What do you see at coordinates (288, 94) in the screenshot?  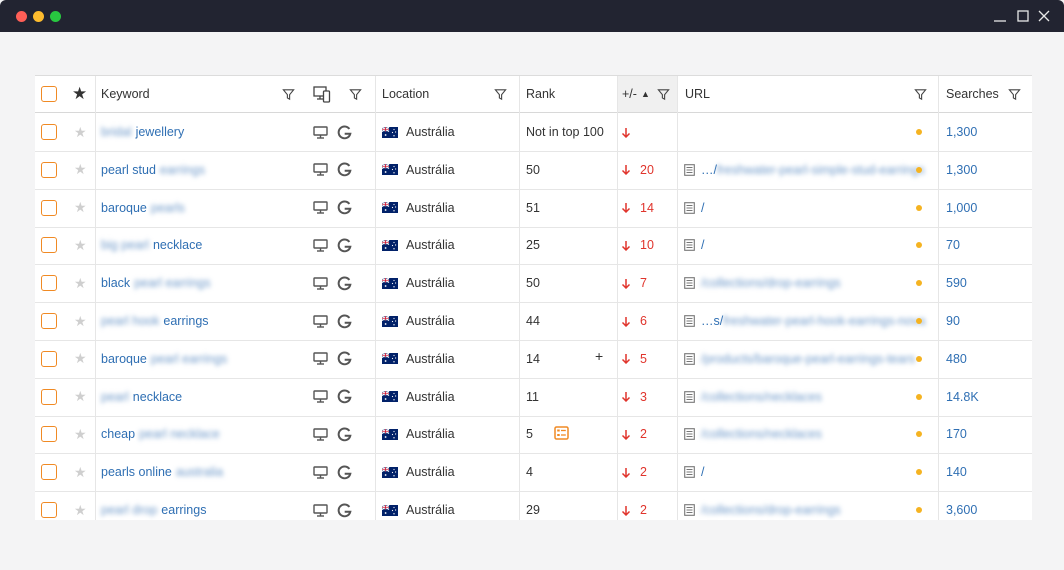 I see `keyword-filter-icon` at bounding box center [288, 94].